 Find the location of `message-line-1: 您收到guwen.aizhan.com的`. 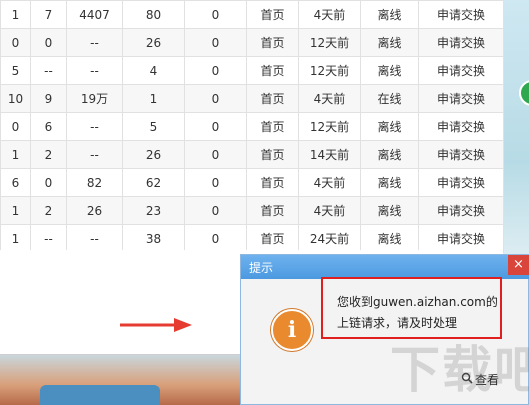

message-line-1: 您收到guwen.aizhan.com的 is located at coordinates (417, 302).